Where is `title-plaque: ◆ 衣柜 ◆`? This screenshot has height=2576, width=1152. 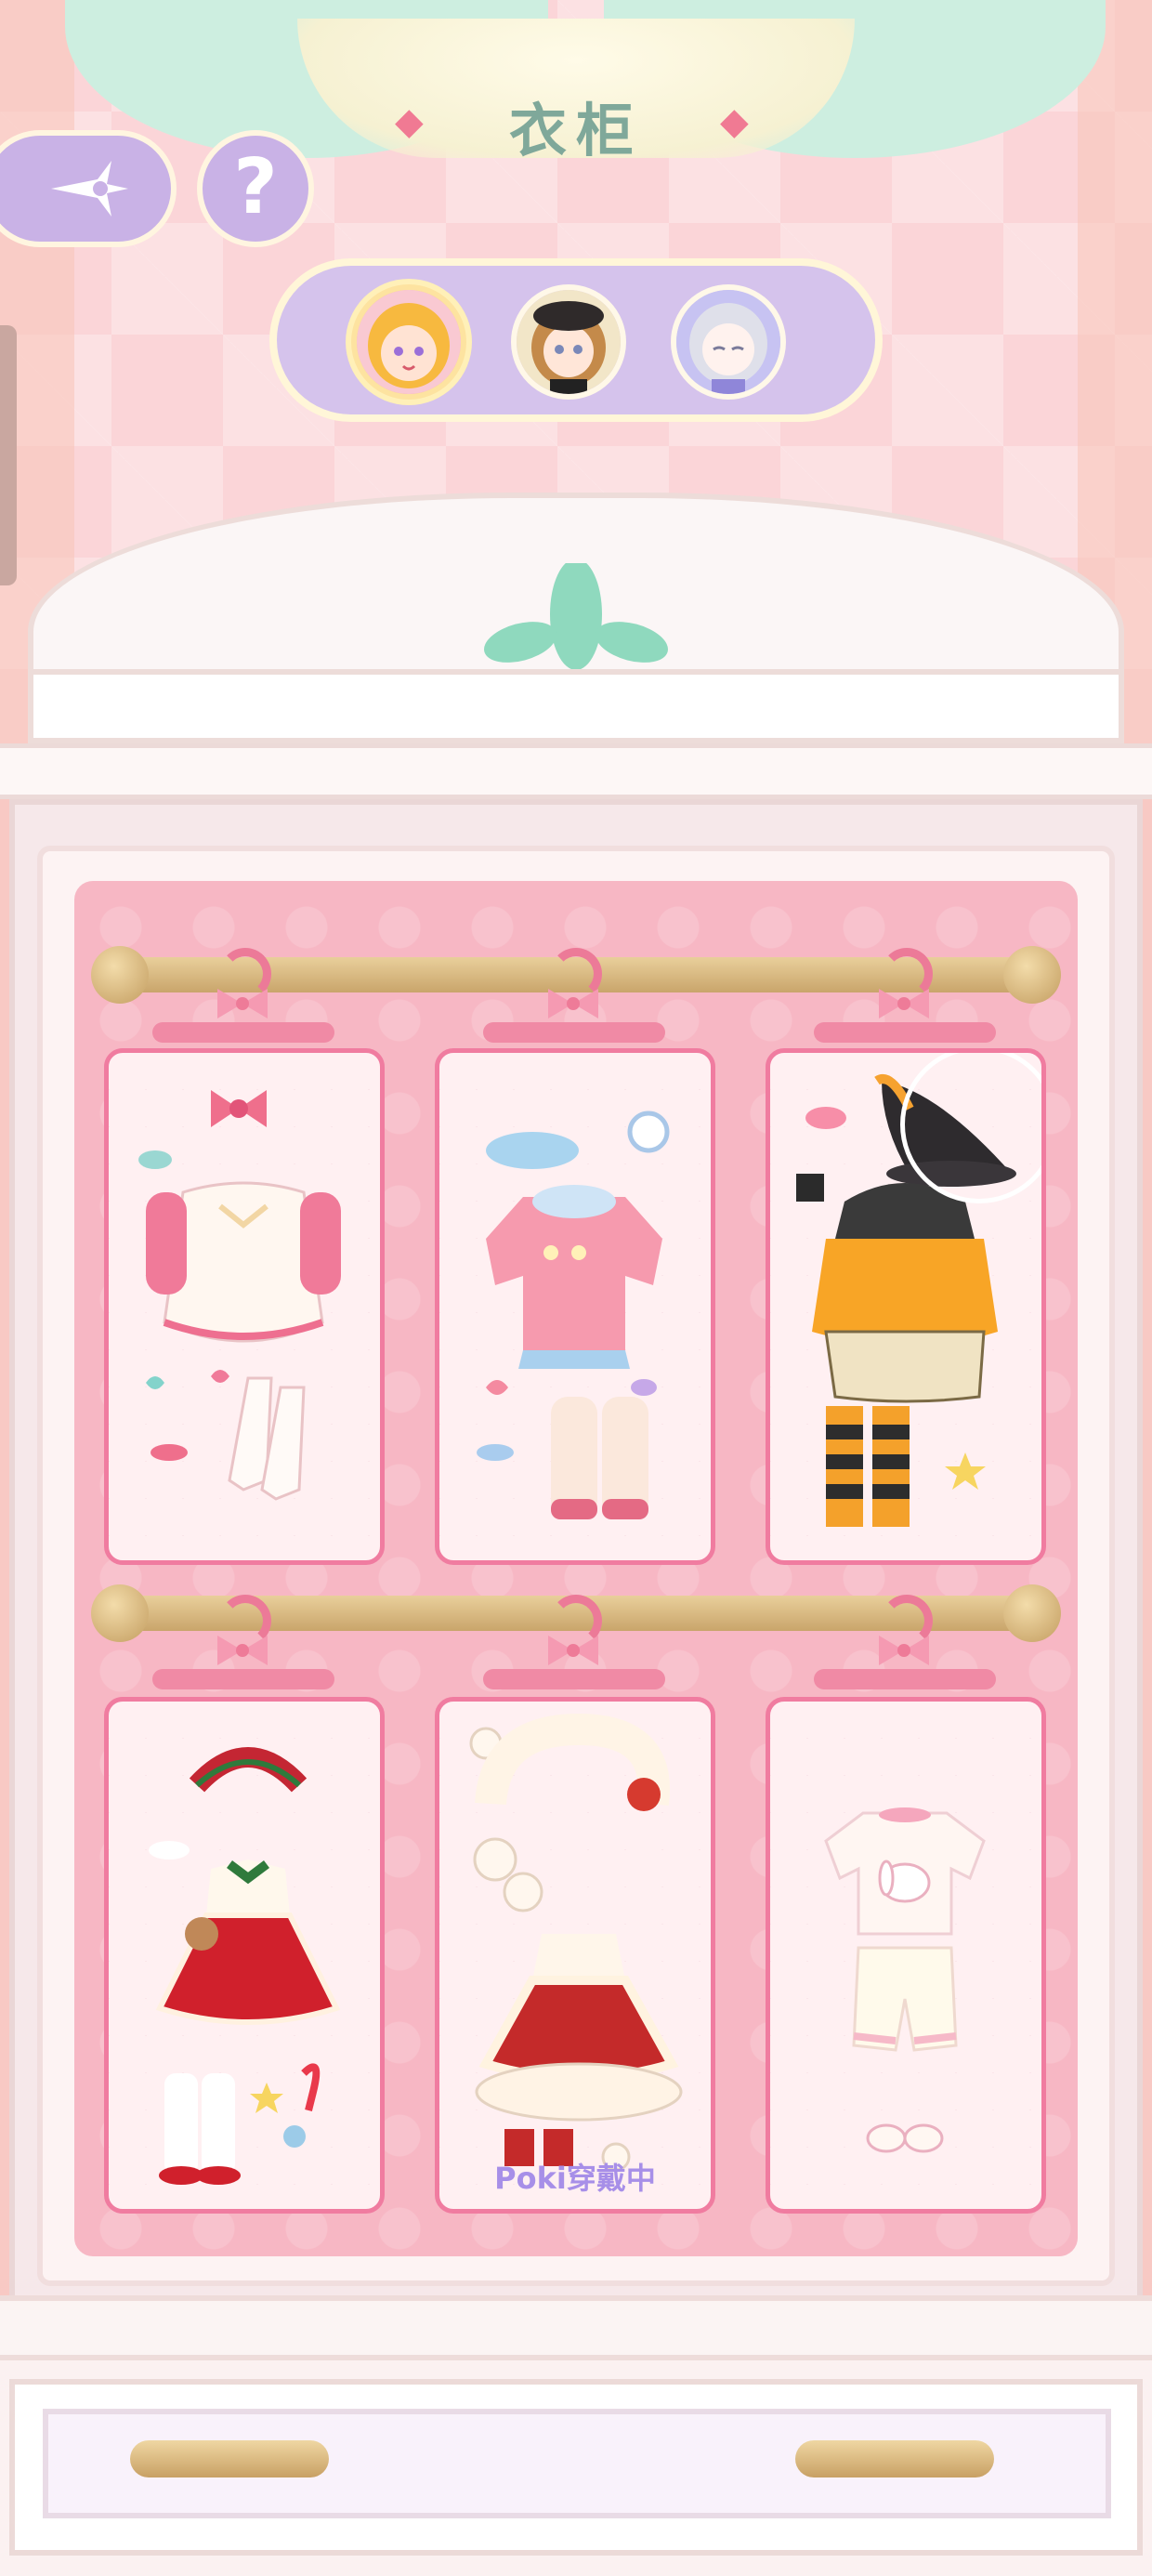 title-plaque: ◆ 衣柜 ◆ is located at coordinates (576, 91).